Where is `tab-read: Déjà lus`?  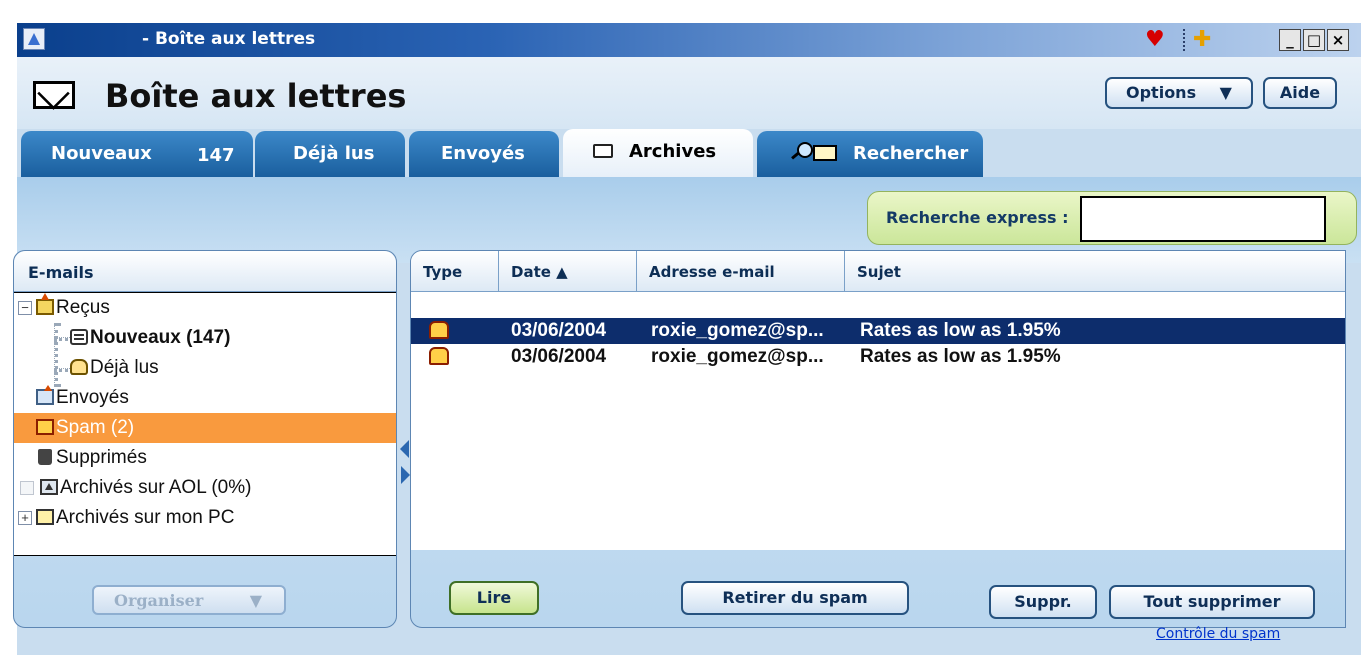
tab-read: Déjà lus is located at coordinates (330, 154).